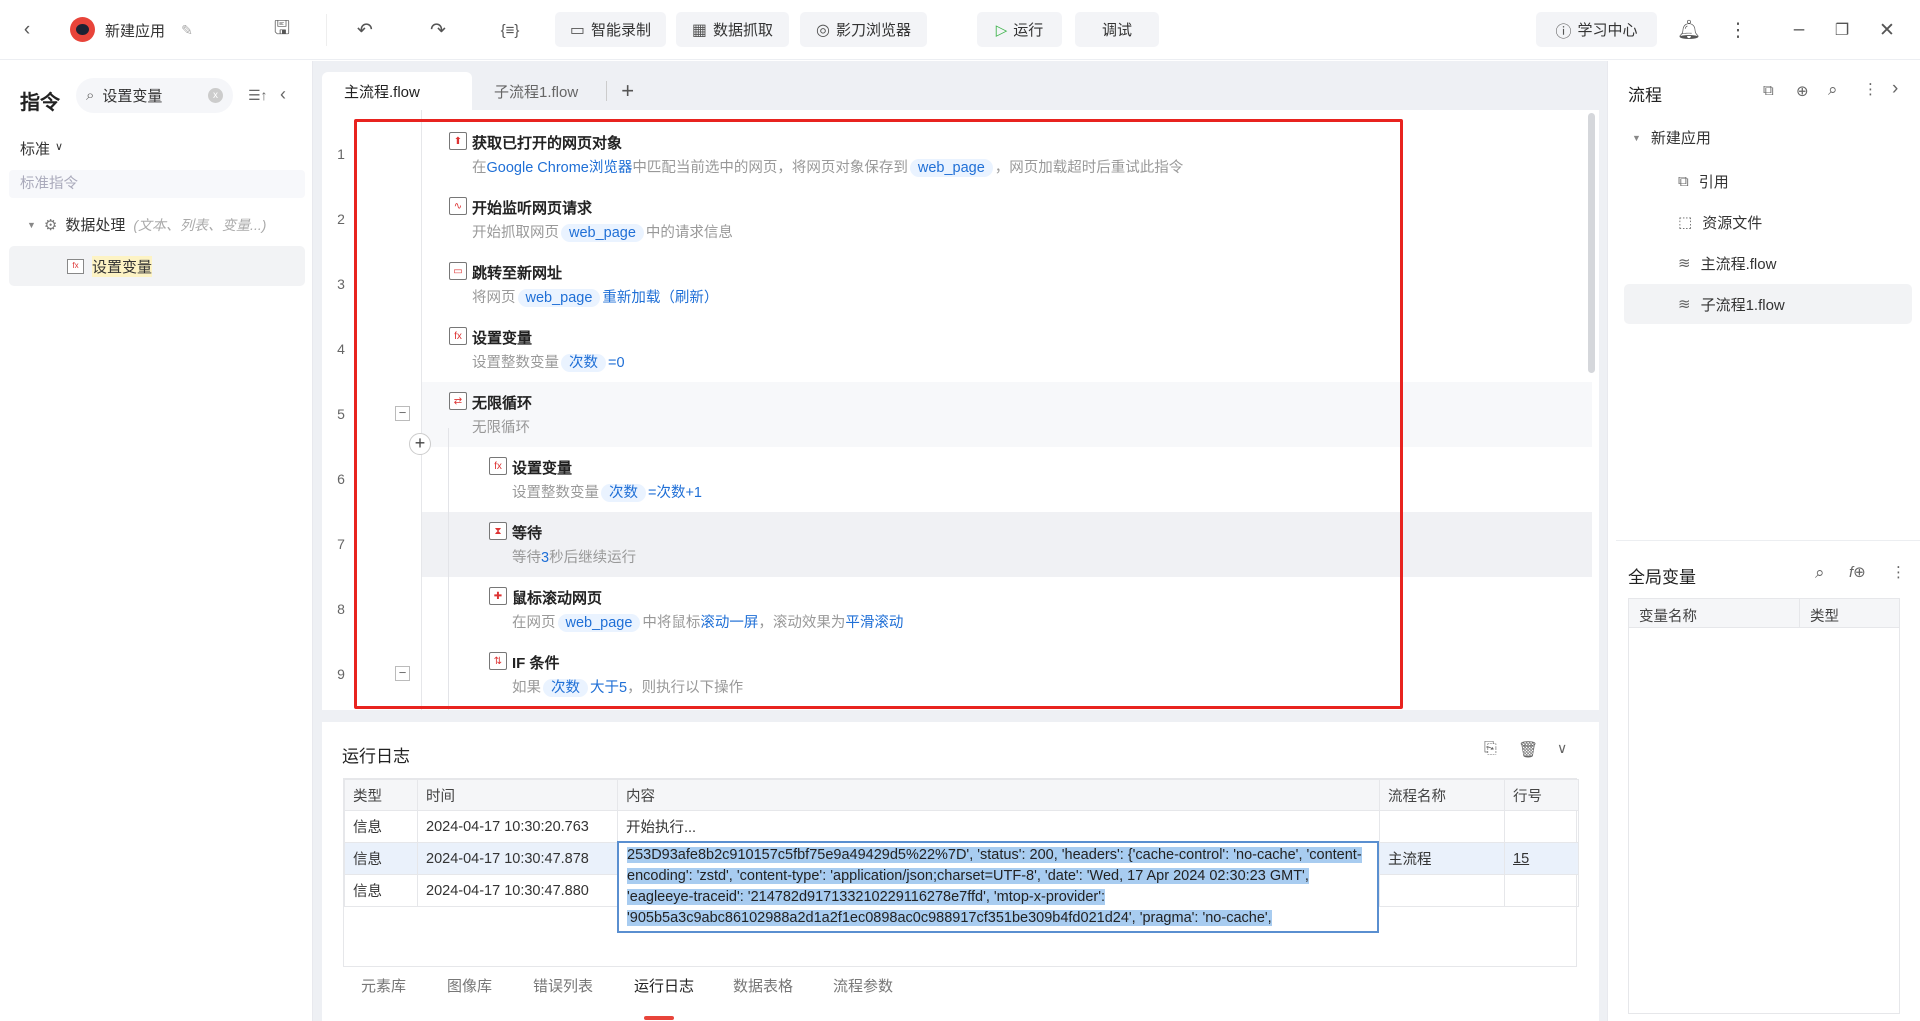 The height and width of the screenshot is (1021, 1920). I want to click on tree-group-data-processing: ▼ ⚙ 数据处理 (文本、列表、变量...), so click(146, 224).